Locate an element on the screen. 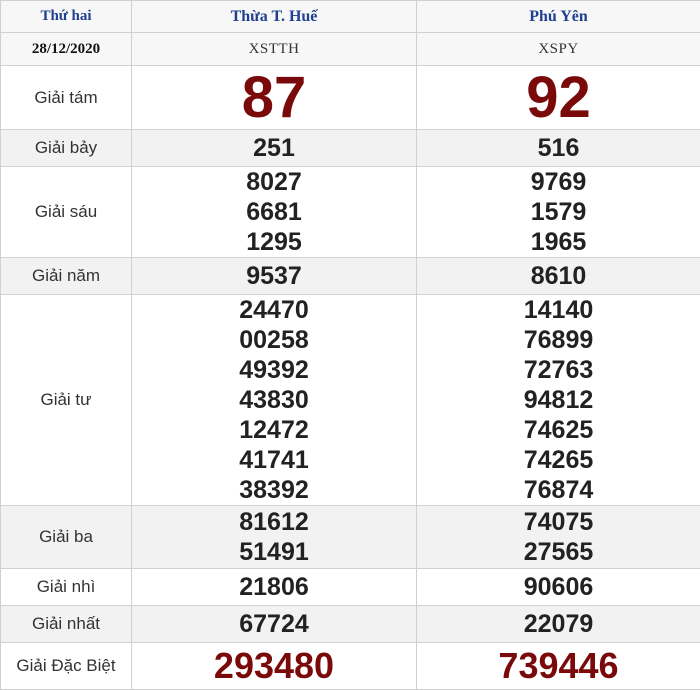 This screenshot has height=690, width=700. prize-value: 1579 is located at coordinates (558, 212).